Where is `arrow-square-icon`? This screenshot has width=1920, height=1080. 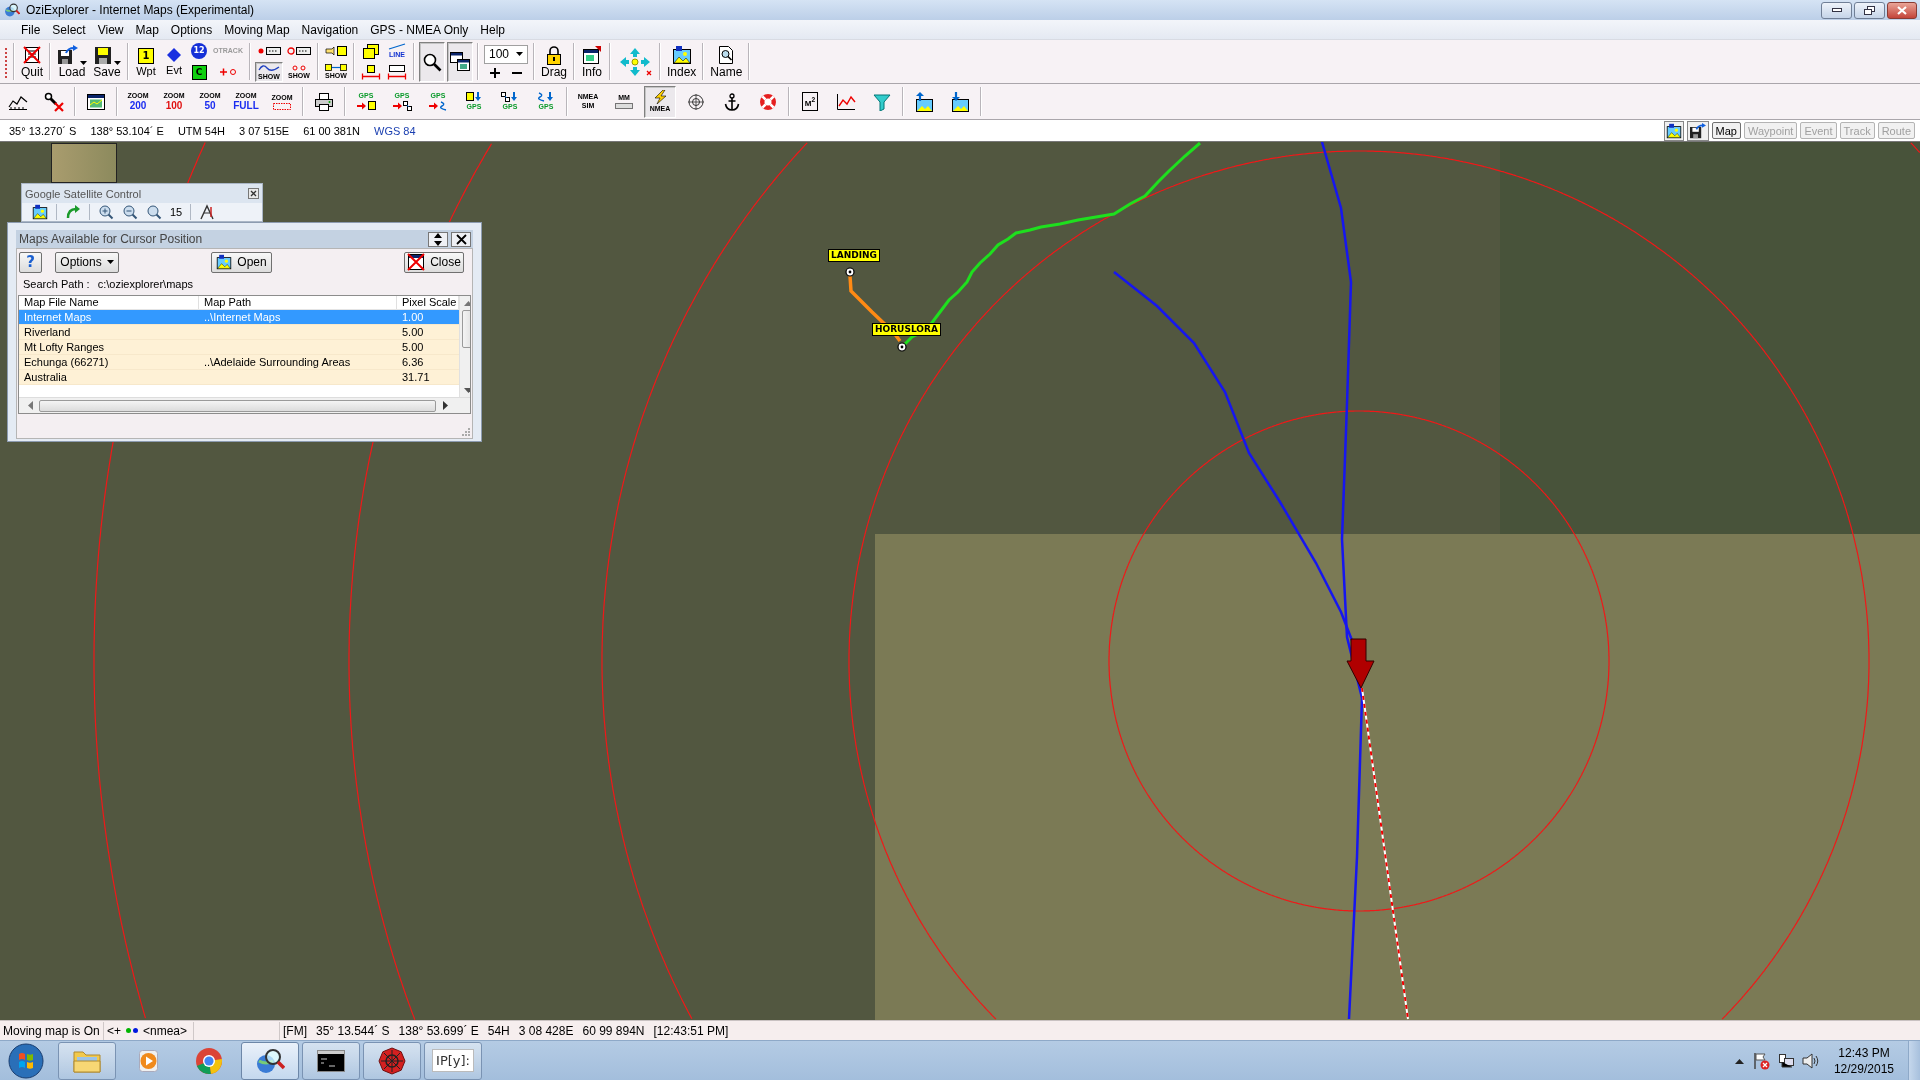 arrow-square-icon is located at coordinates (366, 106).